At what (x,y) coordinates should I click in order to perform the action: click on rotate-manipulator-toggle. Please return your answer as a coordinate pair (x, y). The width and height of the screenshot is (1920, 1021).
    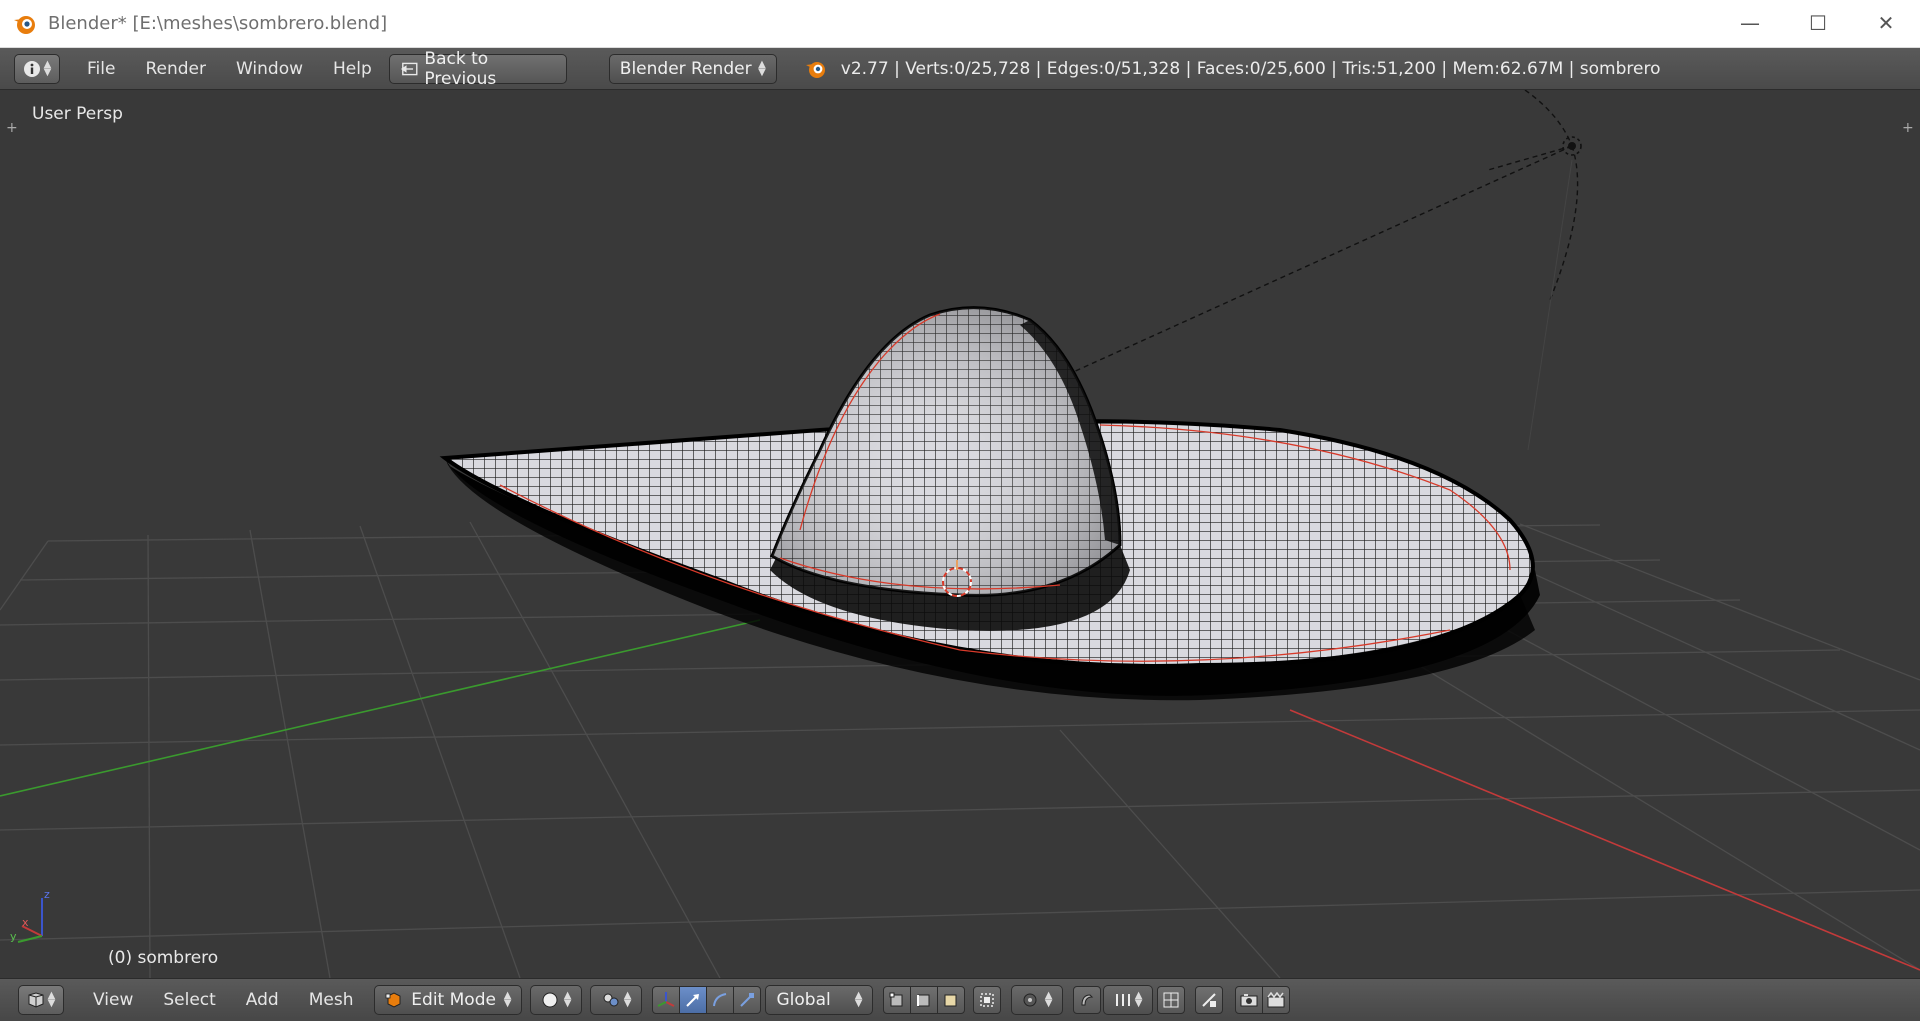
    Looking at the image, I should click on (720, 1000).